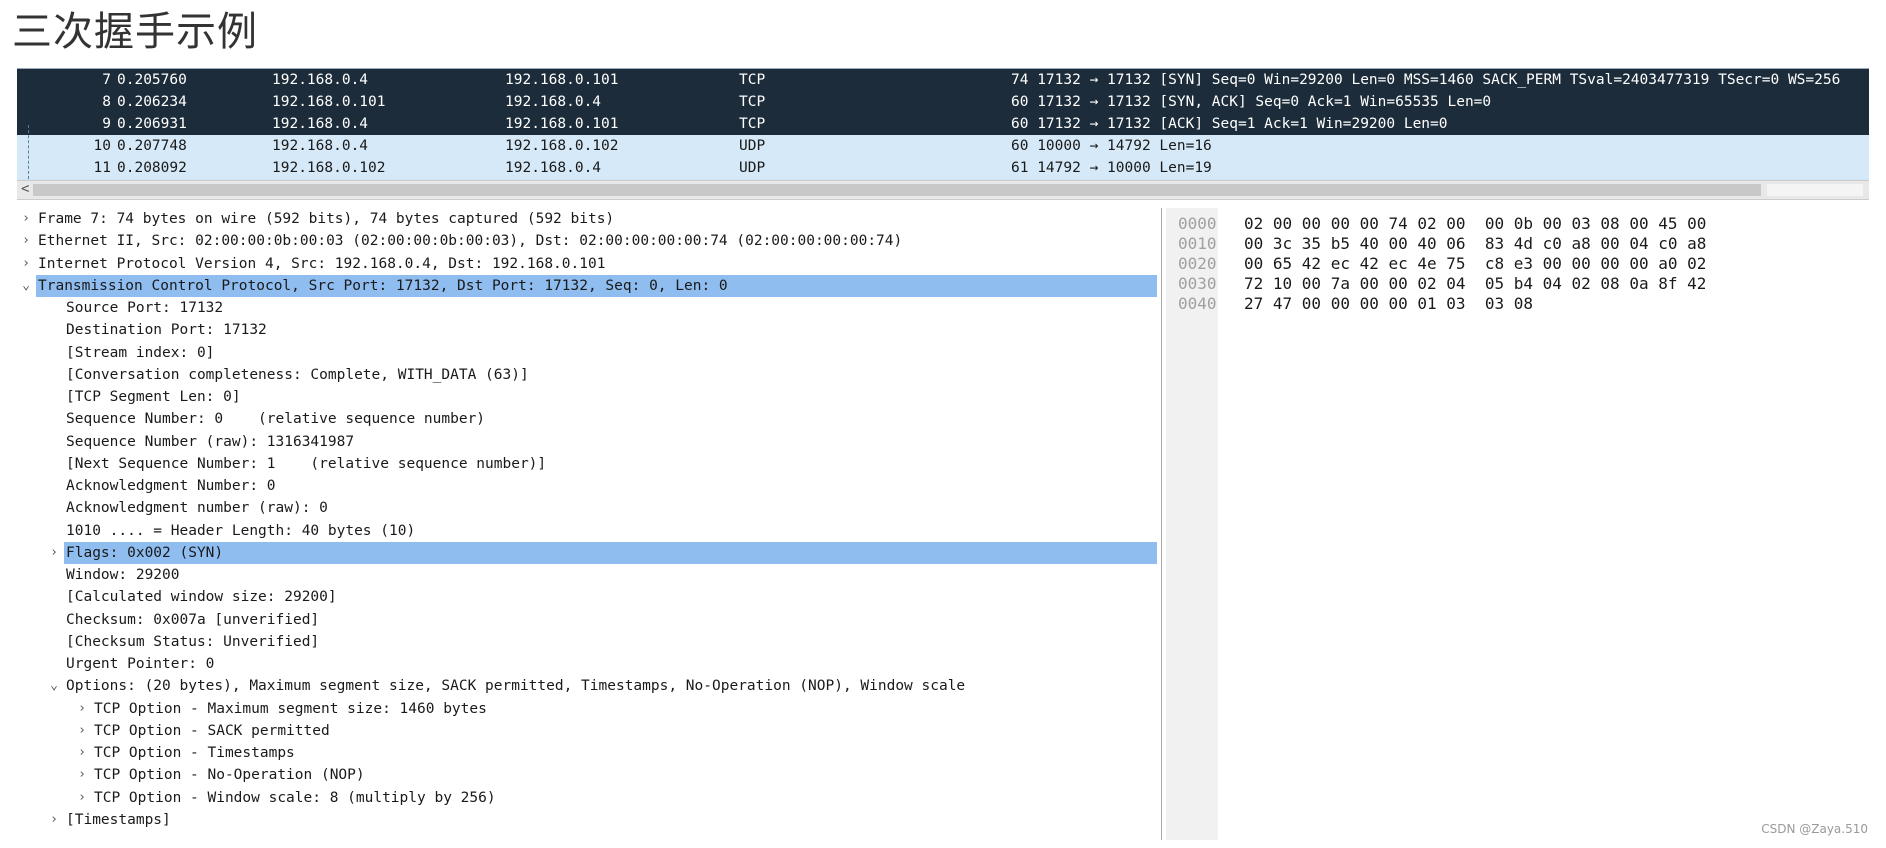 This screenshot has height=848, width=1886. I want to click on detail-tree-row: › TCP Option - Timestamps, so click(587, 753).